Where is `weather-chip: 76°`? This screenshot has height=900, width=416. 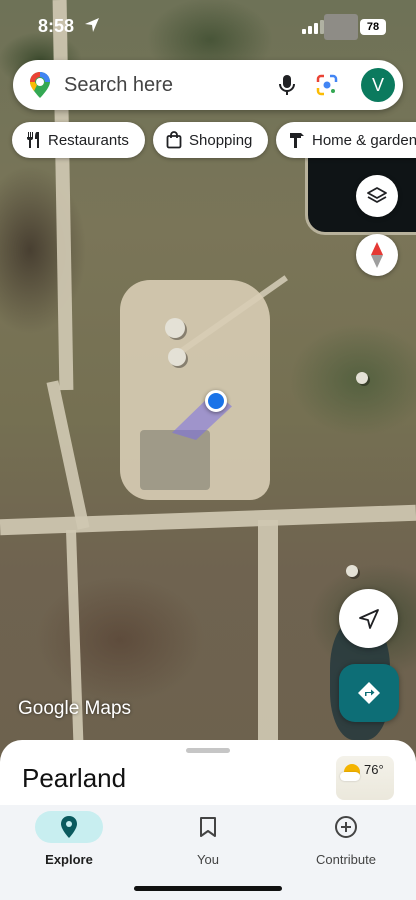
weather-chip: 76° is located at coordinates (365, 778).